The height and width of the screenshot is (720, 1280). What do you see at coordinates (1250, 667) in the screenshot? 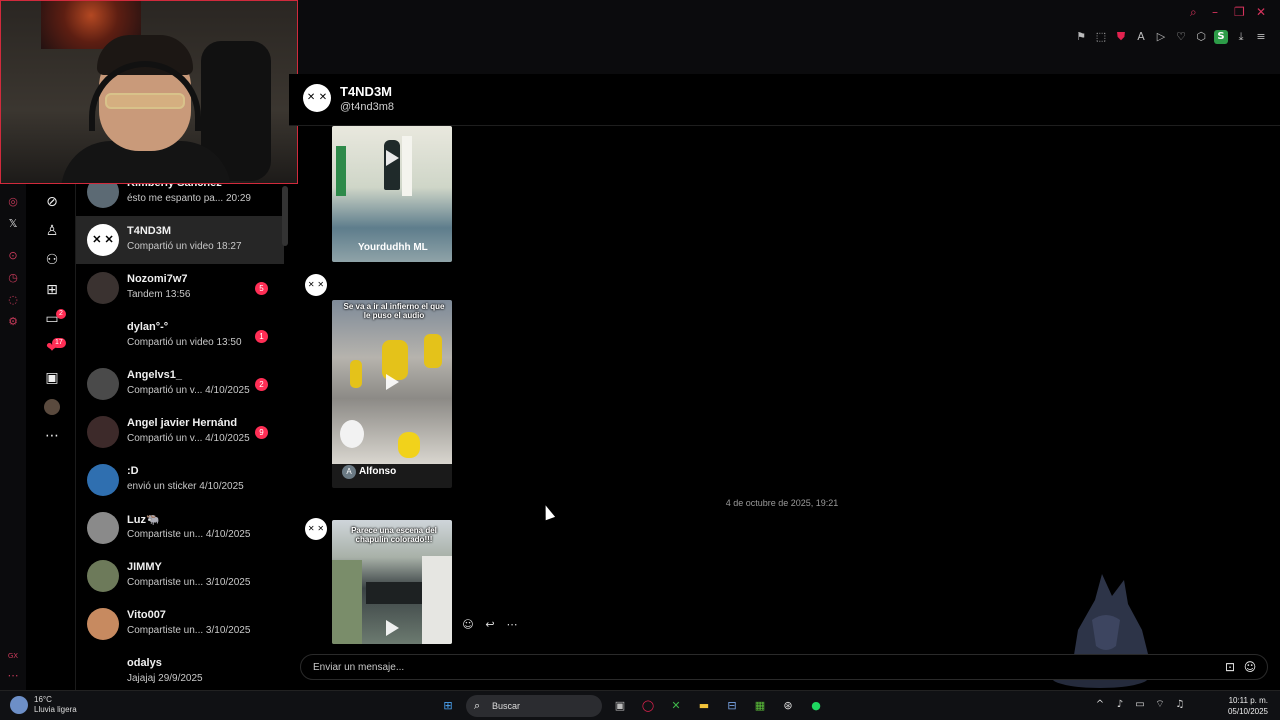
I see `emoji-icon: ☺` at bounding box center [1250, 667].